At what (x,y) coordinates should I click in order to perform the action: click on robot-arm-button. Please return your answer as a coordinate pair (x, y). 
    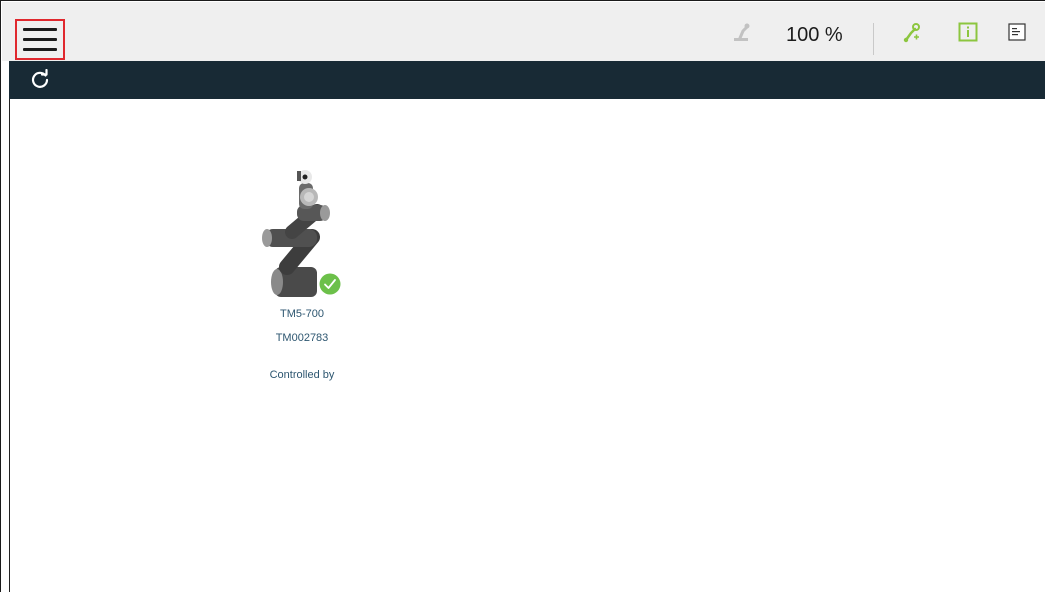
    Looking at the image, I should click on (742, 31).